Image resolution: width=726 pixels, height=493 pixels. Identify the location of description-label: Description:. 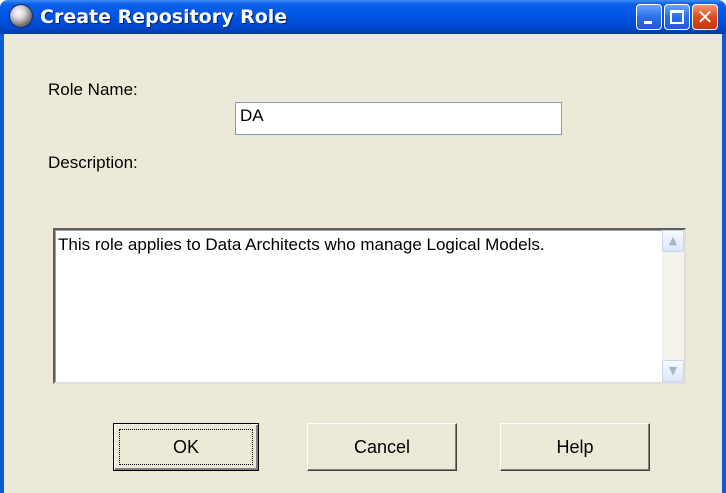
(93, 162).